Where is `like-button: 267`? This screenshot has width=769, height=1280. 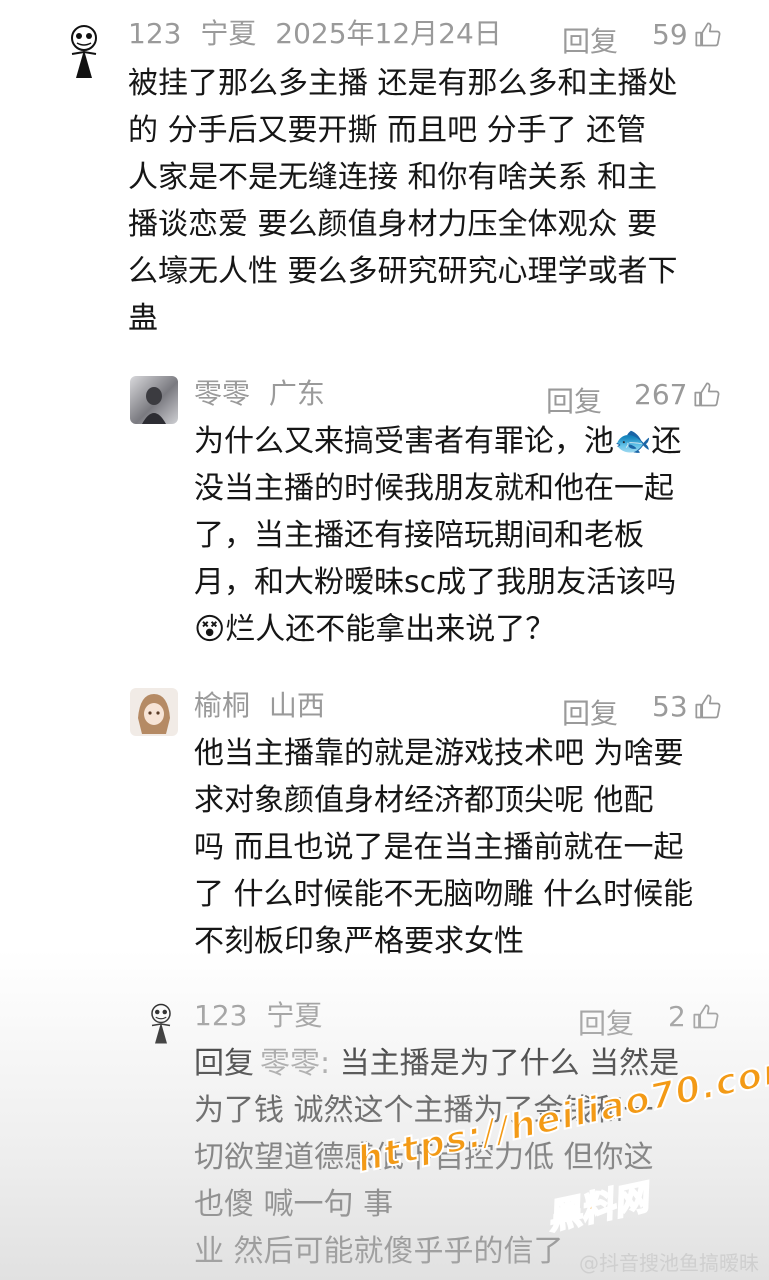 like-button: 267 is located at coordinates (677, 394).